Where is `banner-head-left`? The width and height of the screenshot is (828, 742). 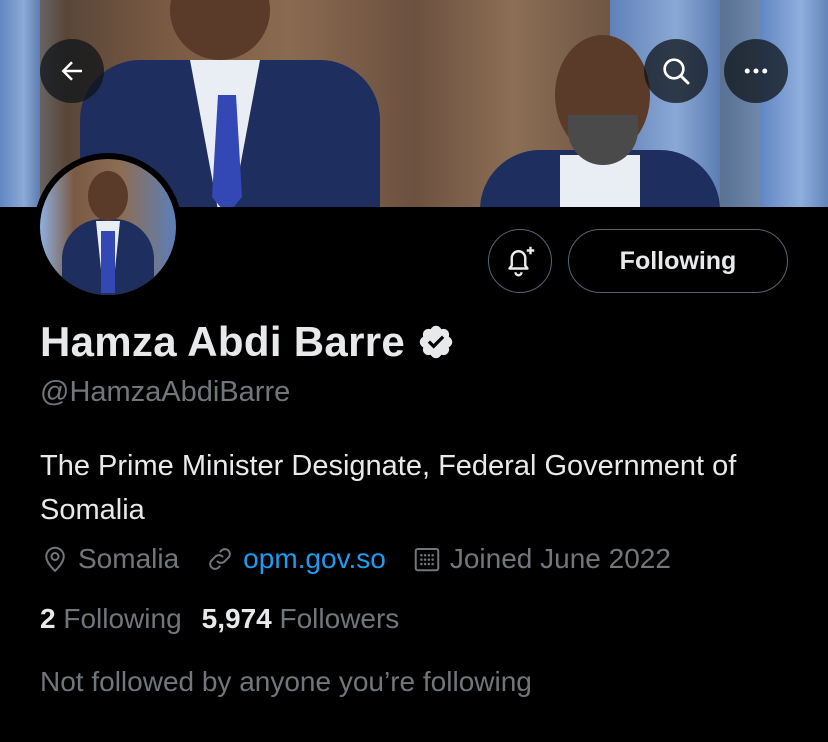
banner-head-left is located at coordinates (220, 30).